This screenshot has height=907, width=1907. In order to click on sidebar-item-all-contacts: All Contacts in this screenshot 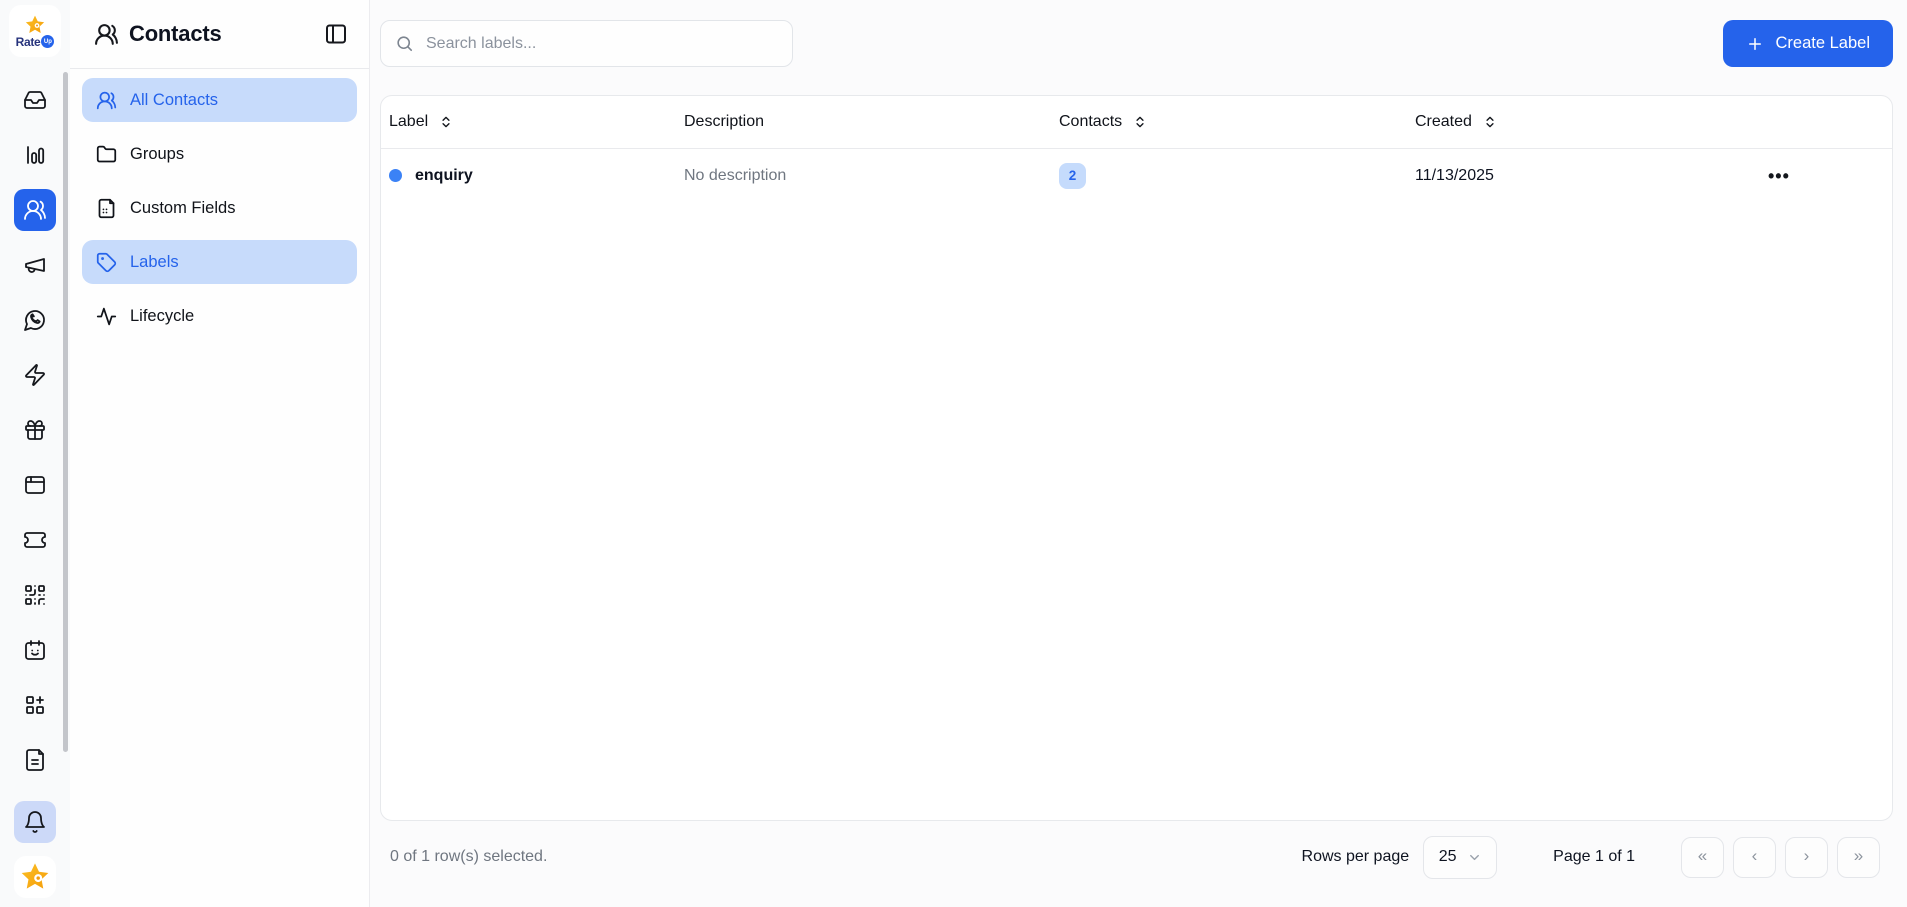, I will do `click(219, 100)`.